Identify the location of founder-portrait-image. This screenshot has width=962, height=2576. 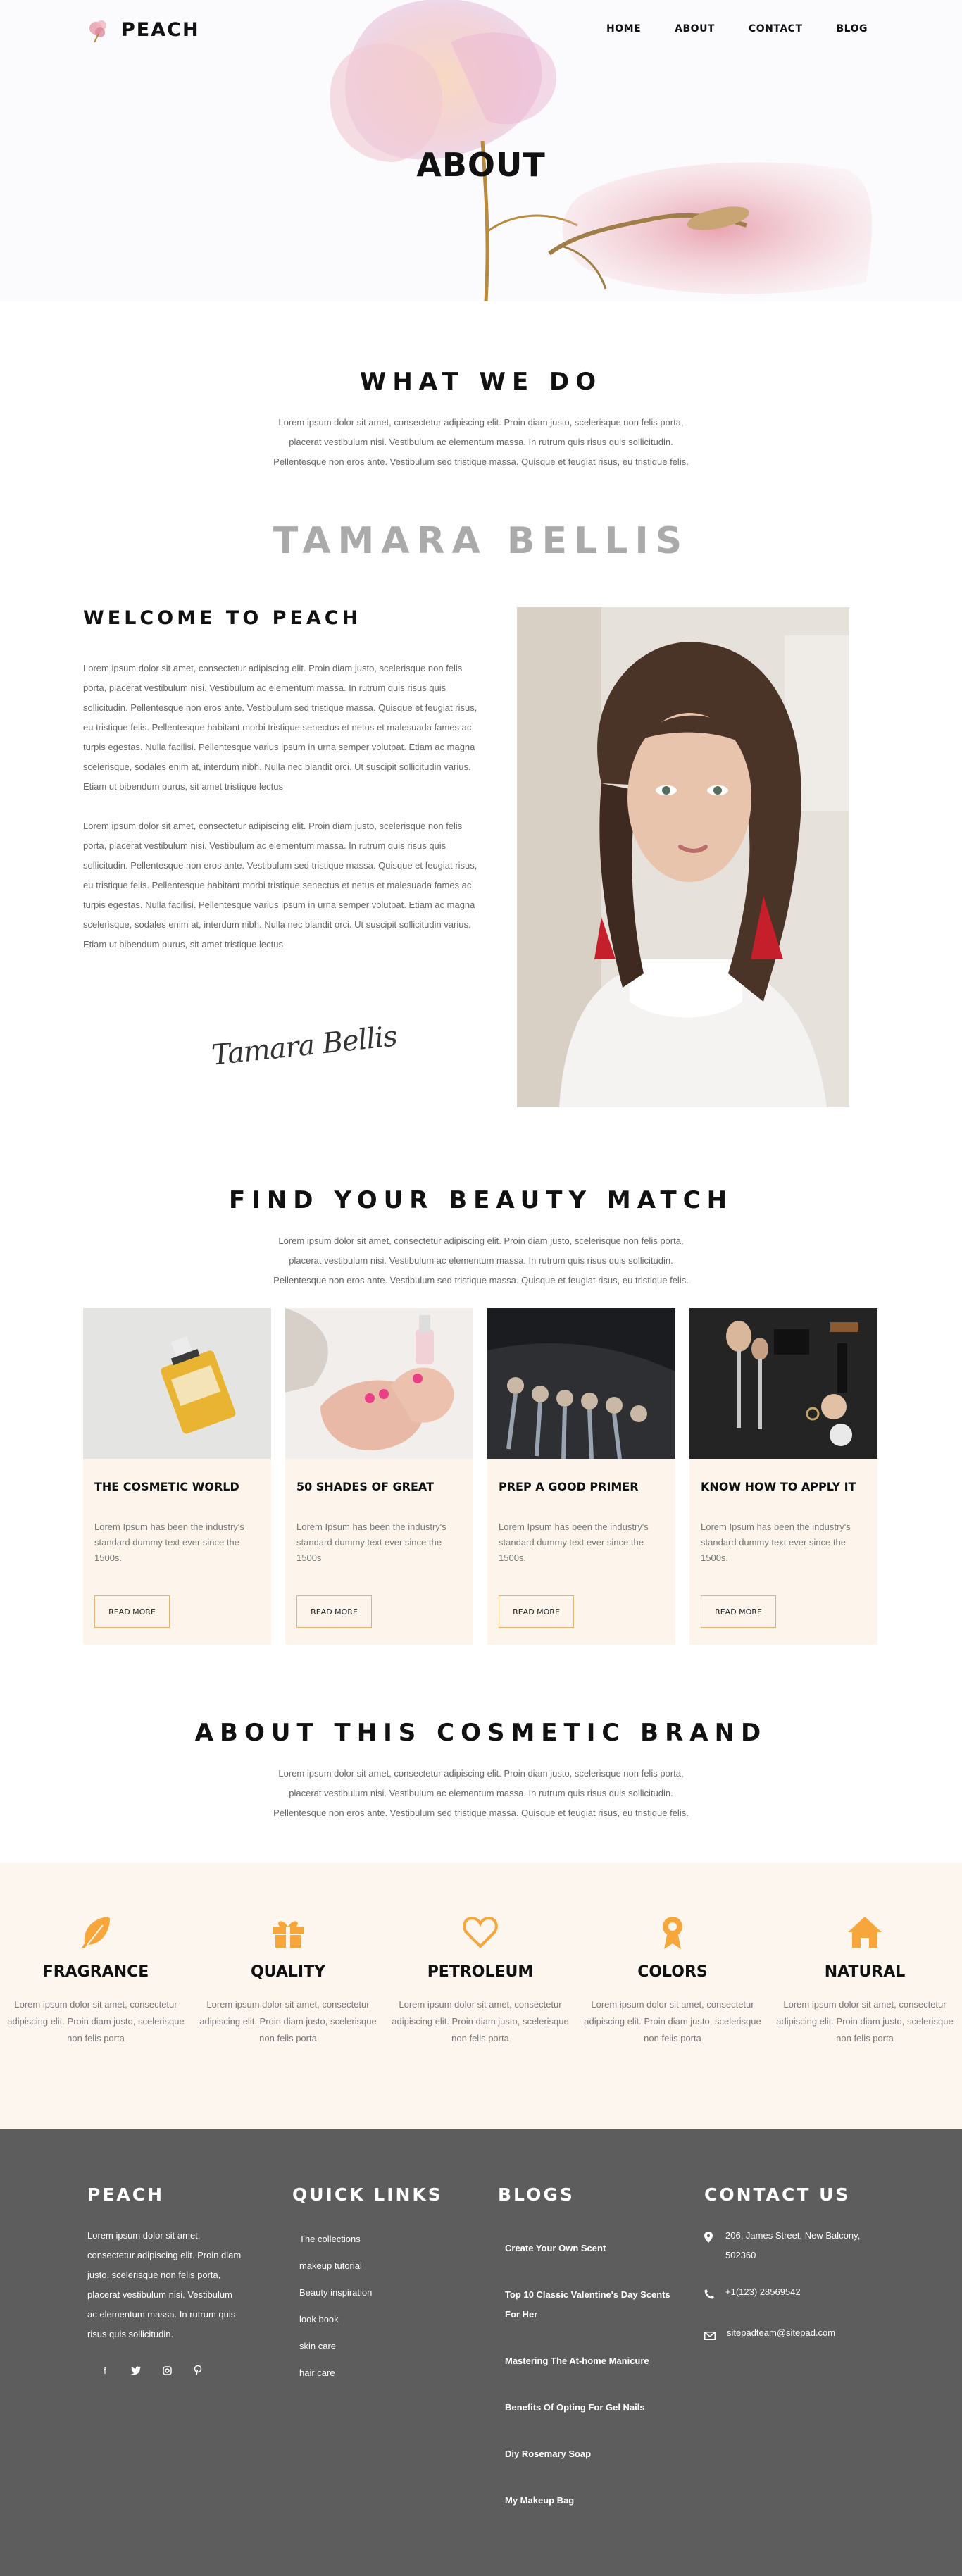
(683, 857).